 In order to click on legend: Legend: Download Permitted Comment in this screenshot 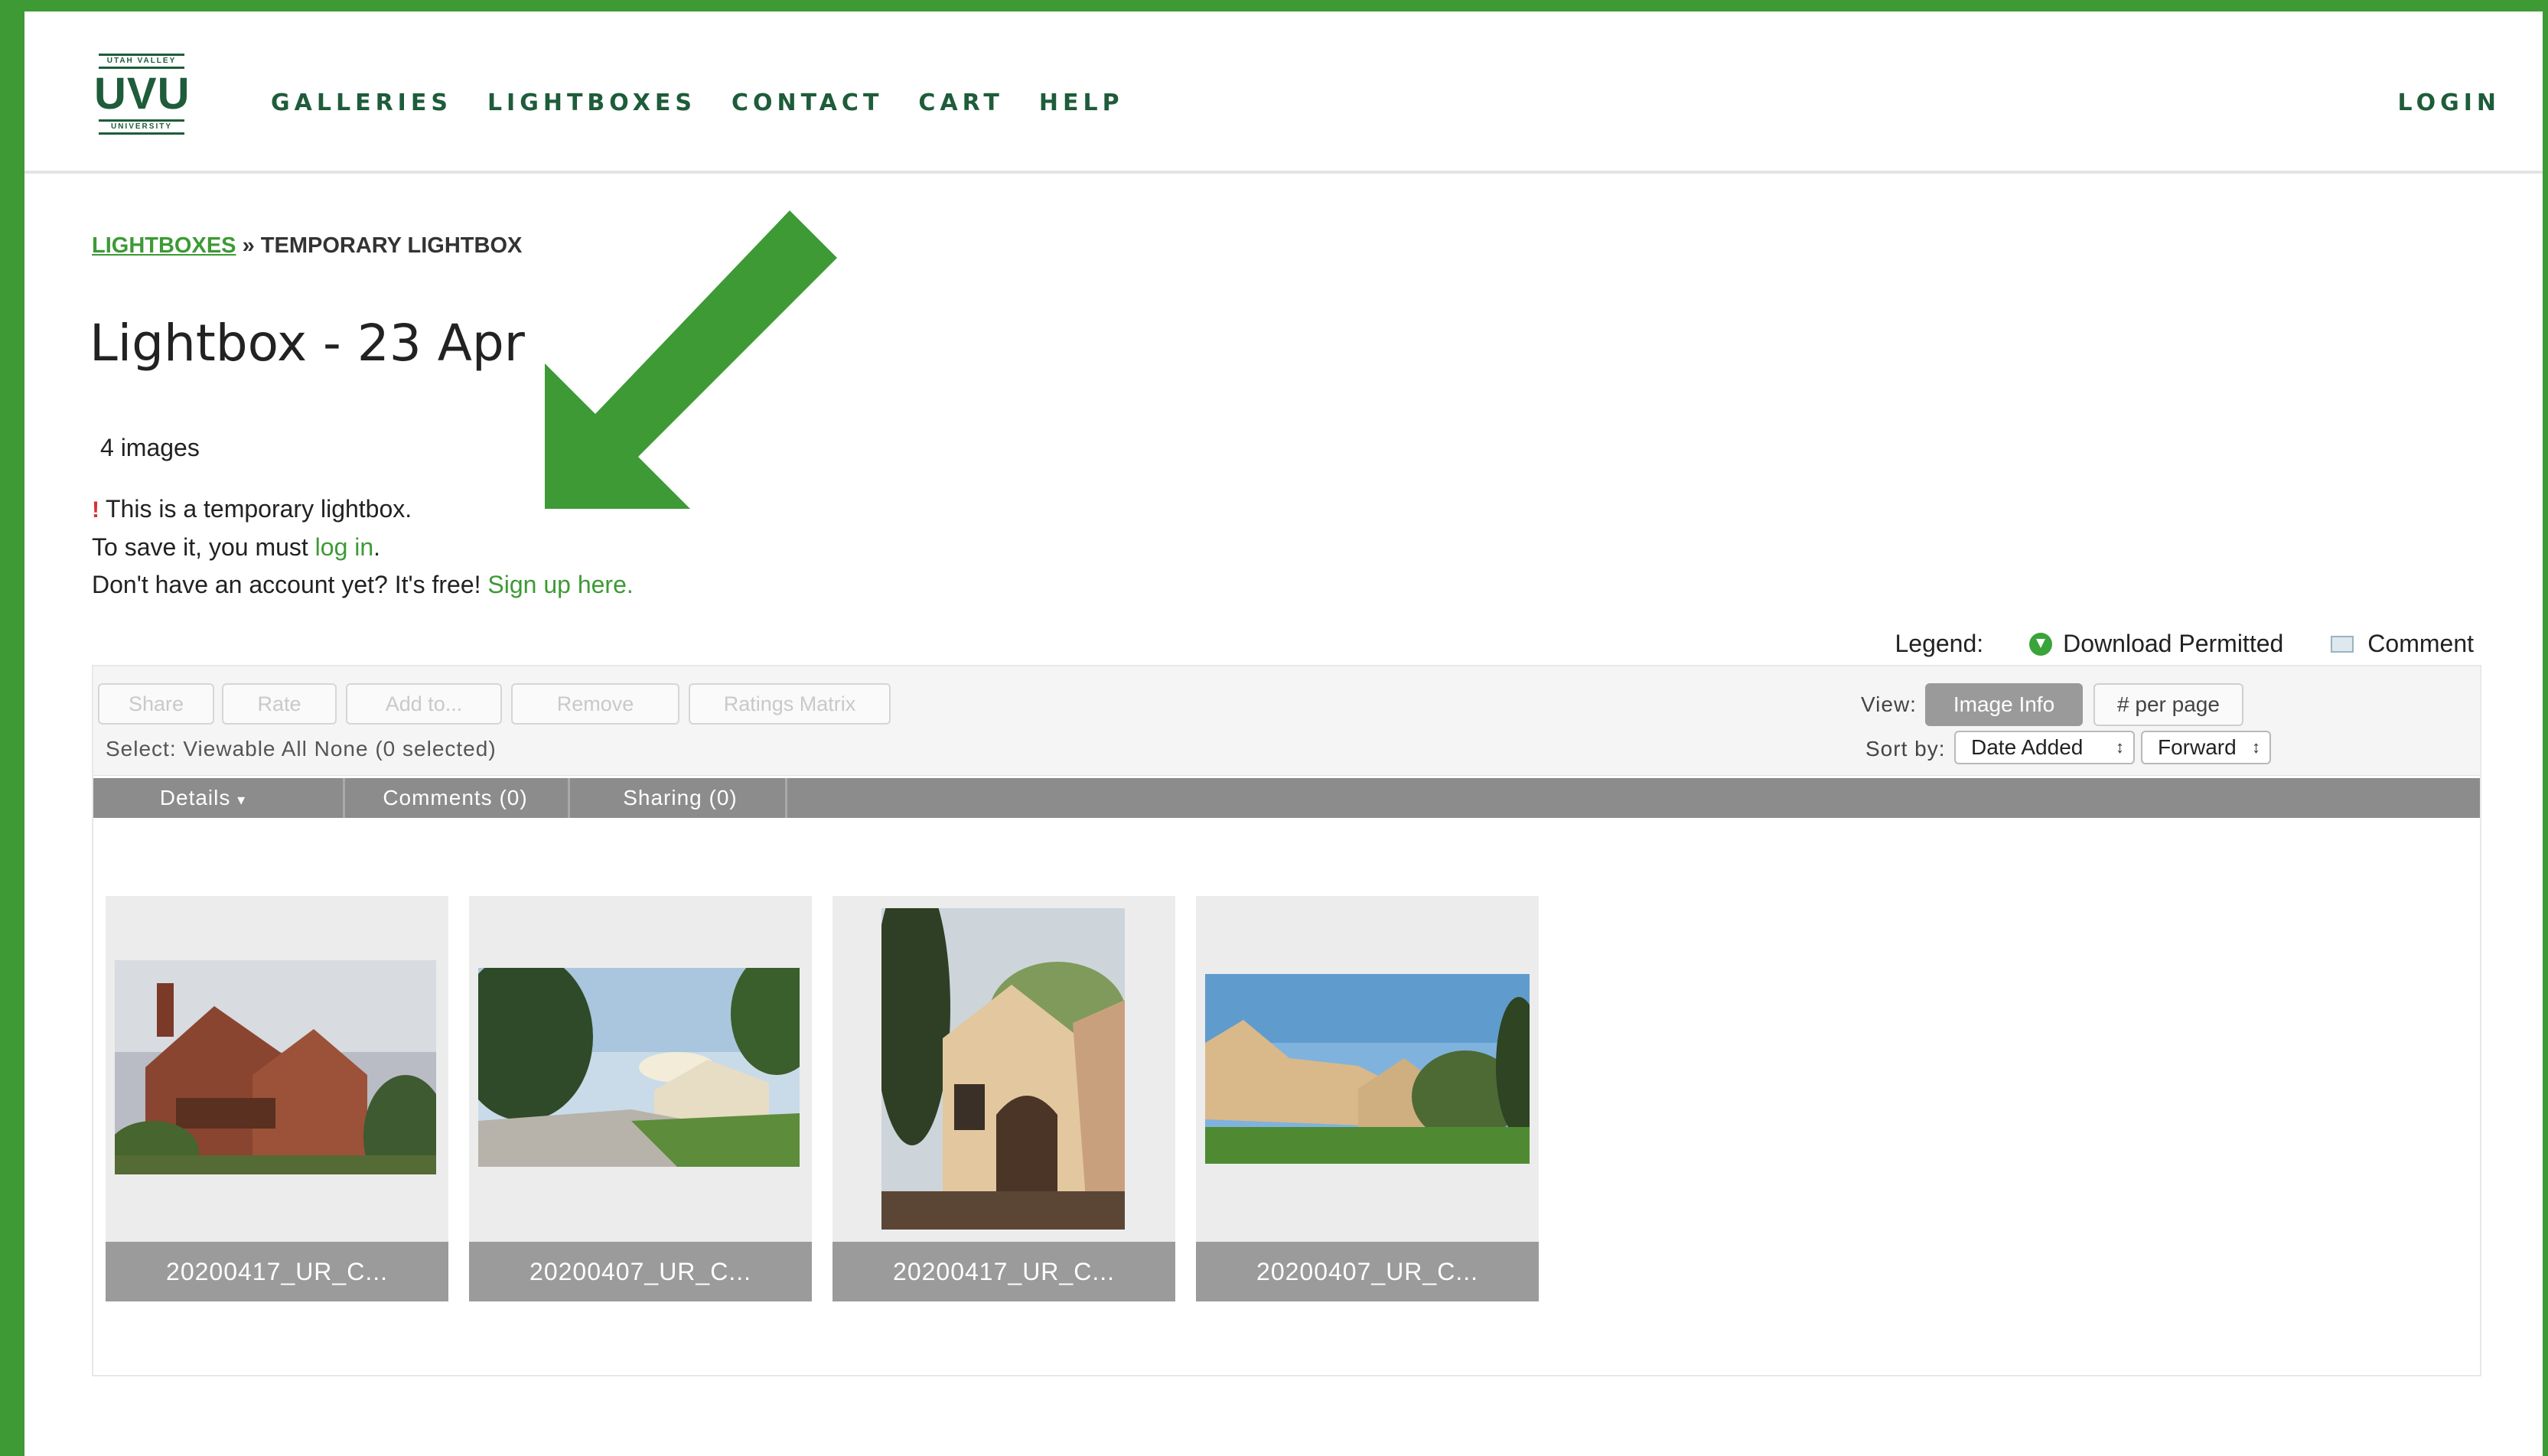, I will do `click(2184, 644)`.